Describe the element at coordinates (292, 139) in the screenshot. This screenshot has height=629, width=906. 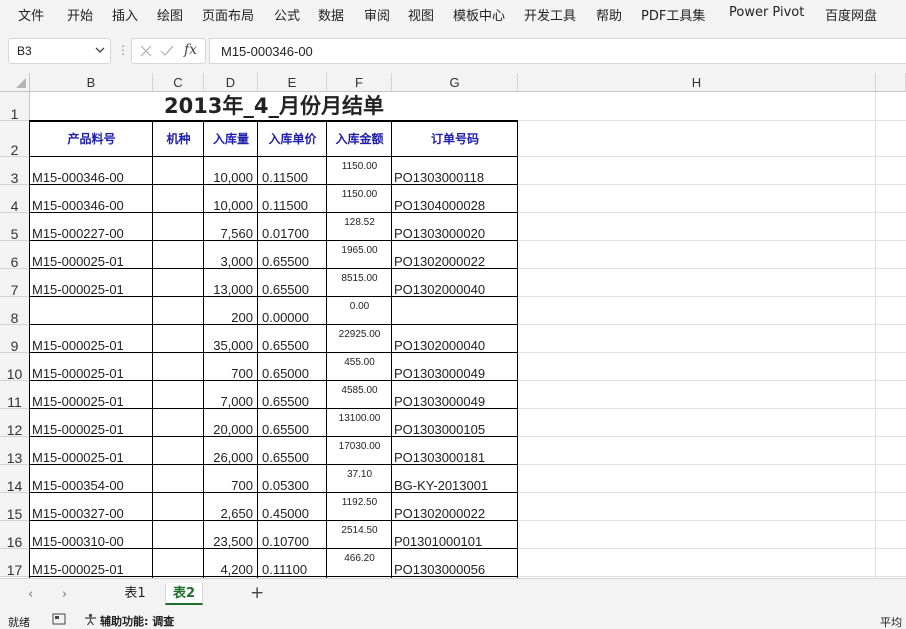
I see `table-header-cell: 入库单价` at that location.